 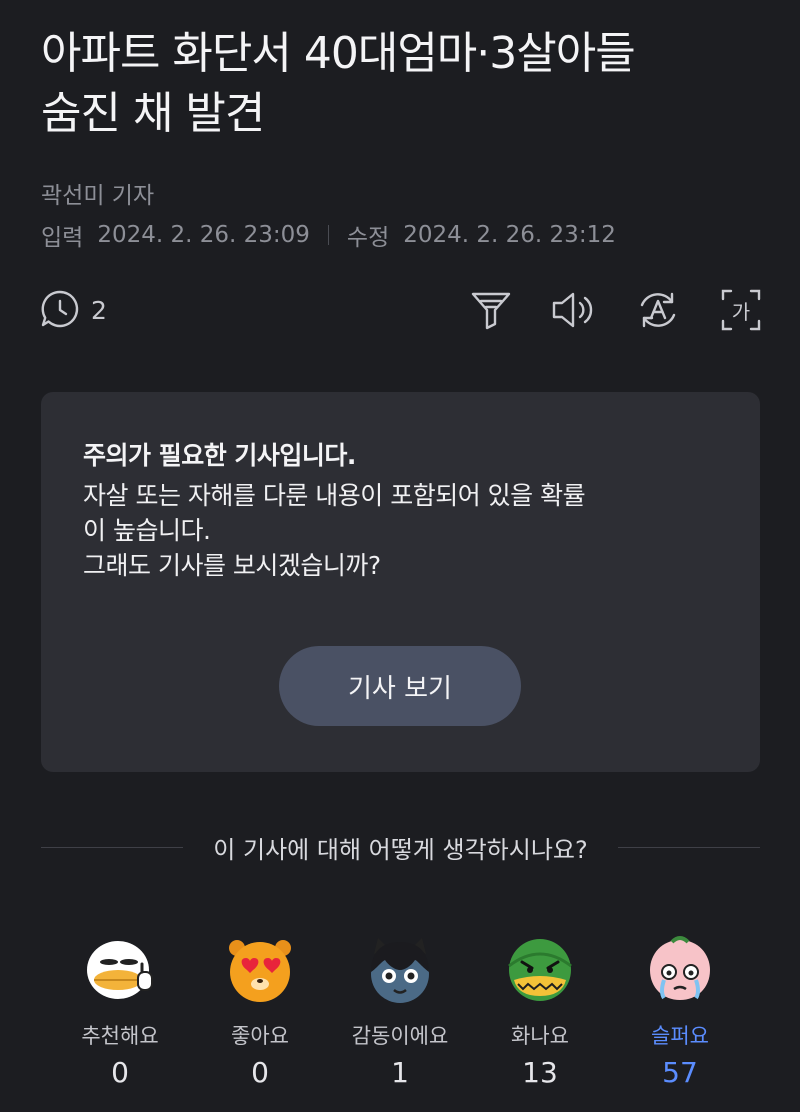 I want to click on speaker-icon, so click(x=574, y=310).